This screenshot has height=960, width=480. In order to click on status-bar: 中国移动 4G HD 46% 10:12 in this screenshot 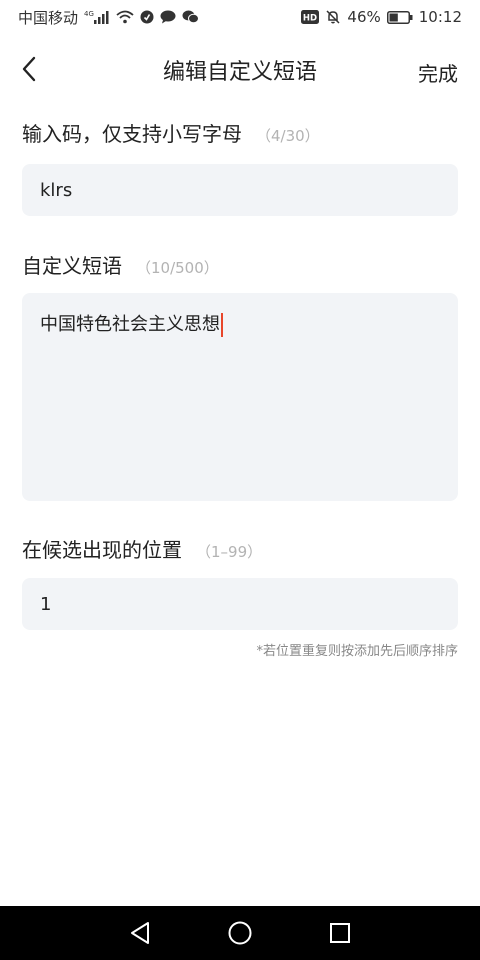, I will do `click(240, 17)`.